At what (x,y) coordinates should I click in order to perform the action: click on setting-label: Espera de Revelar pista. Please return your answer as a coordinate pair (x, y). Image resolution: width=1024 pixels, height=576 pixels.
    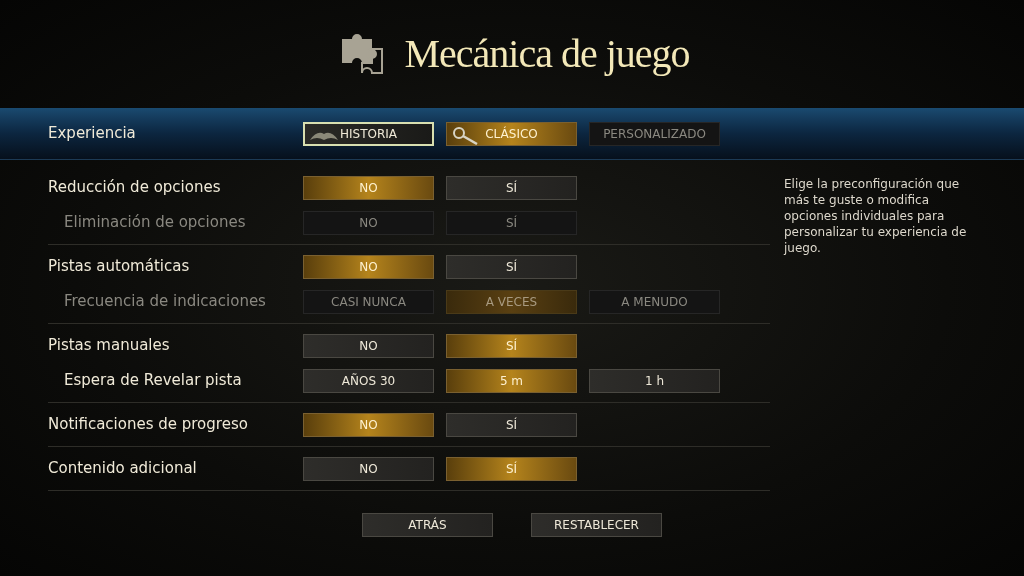
    Looking at the image, I should click on (153, 381).